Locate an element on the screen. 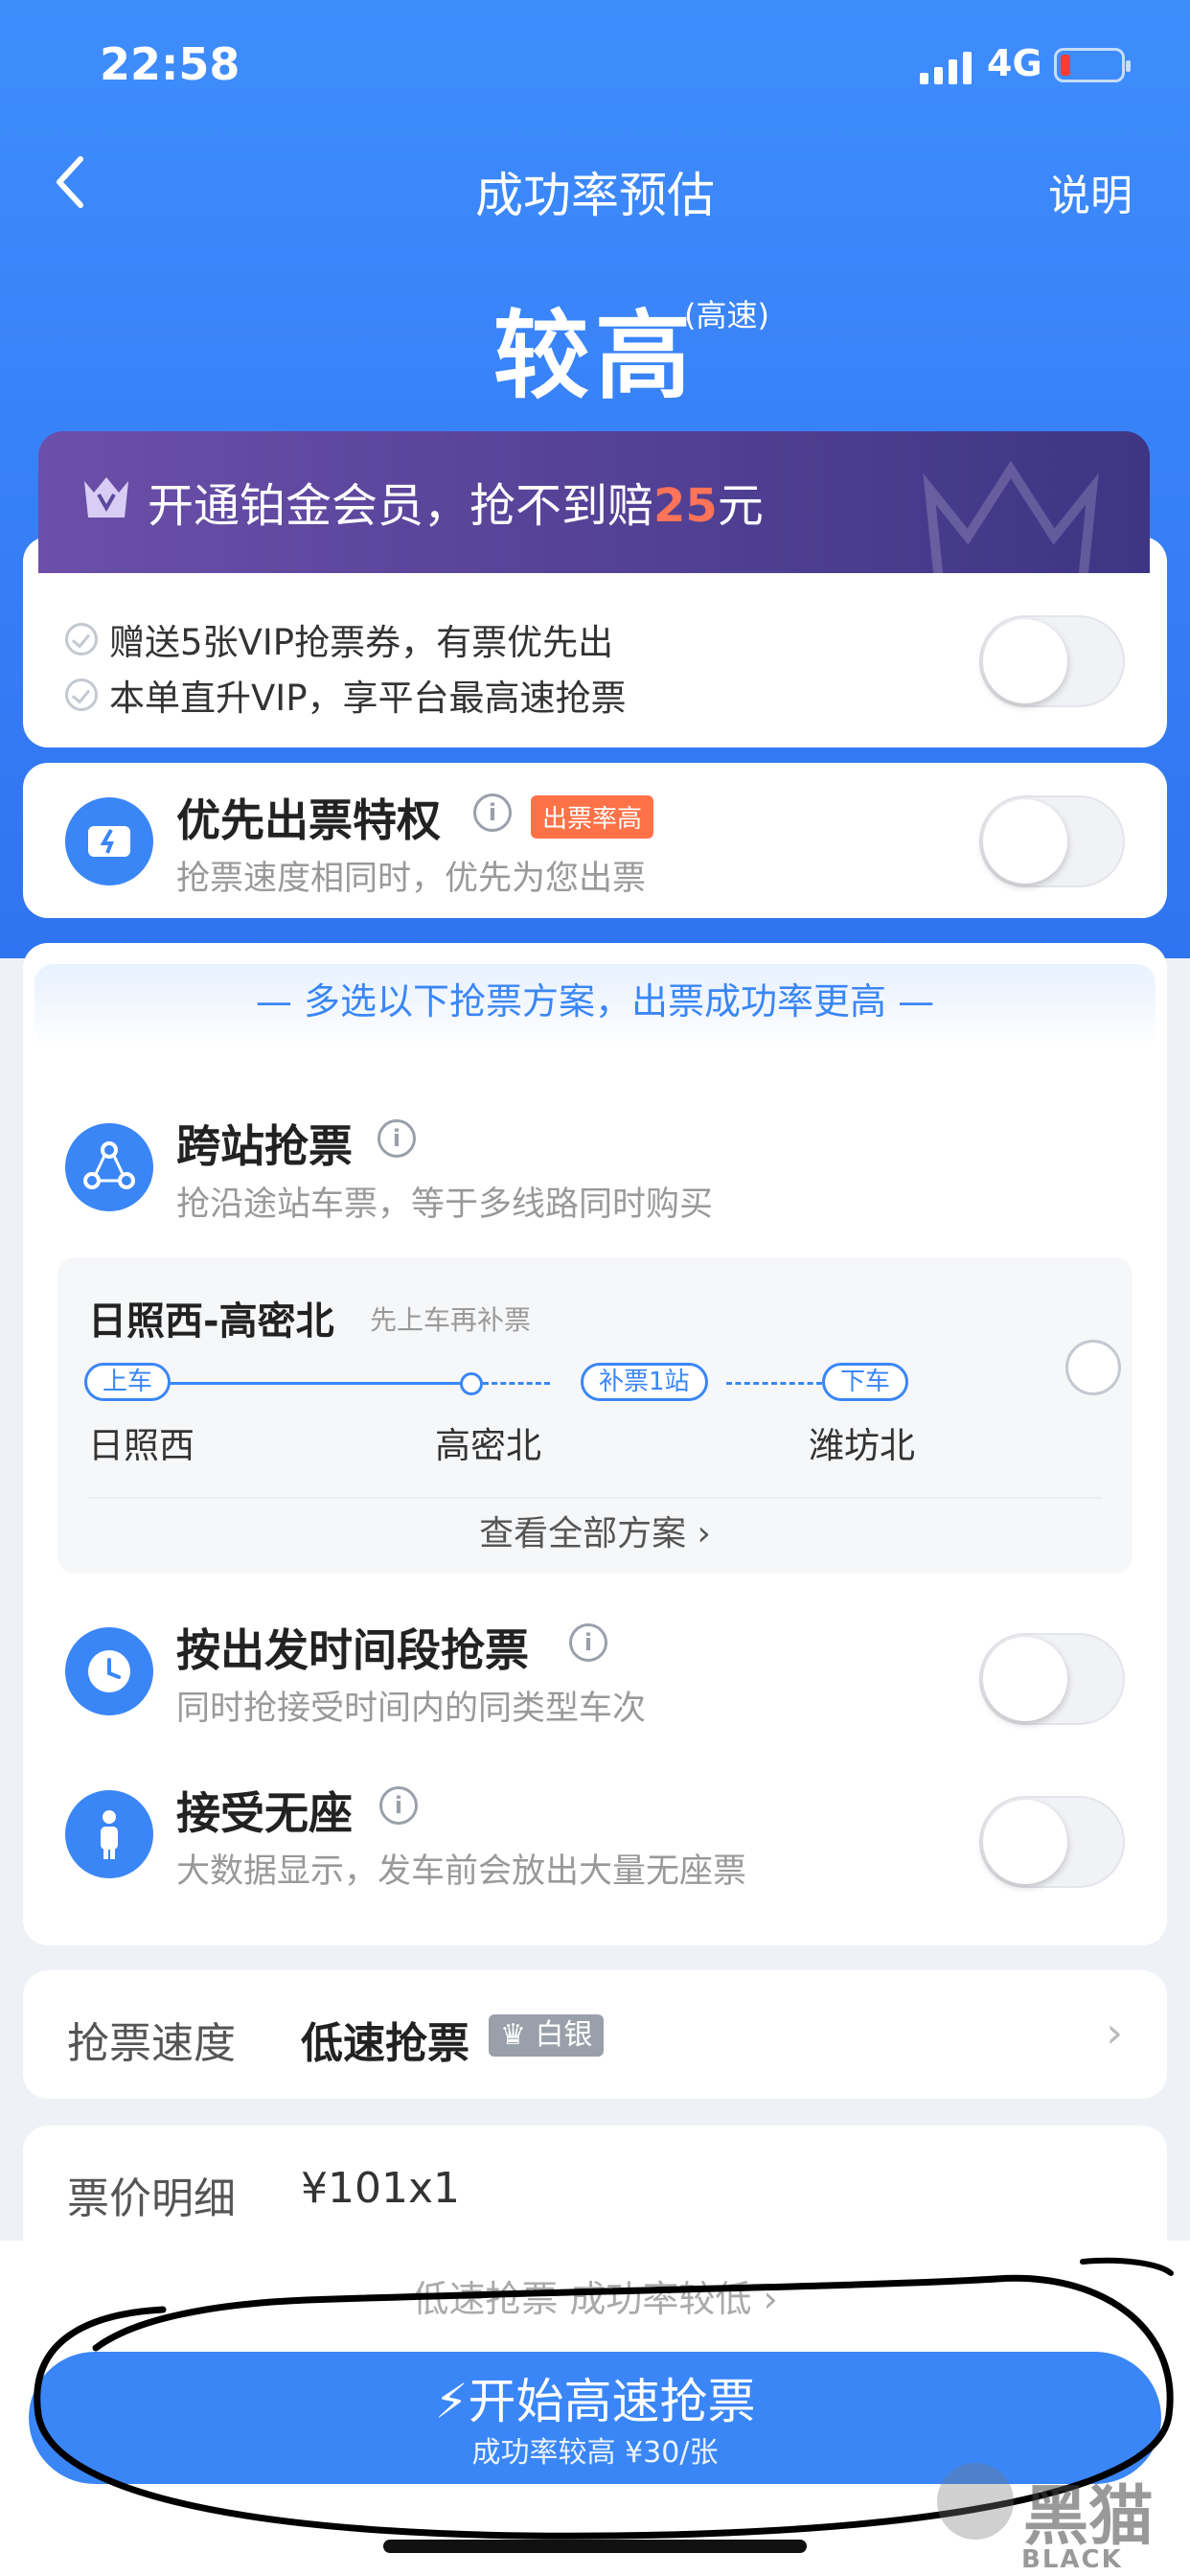 This screenshot has width=1190, height=2576. route-name: 日照西-高密北 is located at coordinates (211, 1322).